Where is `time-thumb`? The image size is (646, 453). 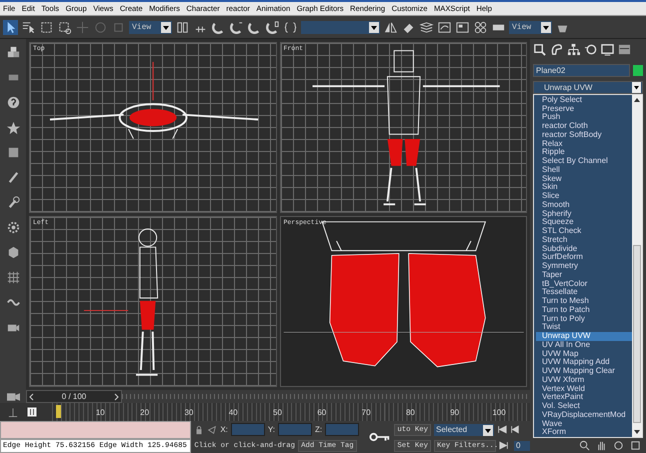 time-thumb is located at coordinates (58, 411).